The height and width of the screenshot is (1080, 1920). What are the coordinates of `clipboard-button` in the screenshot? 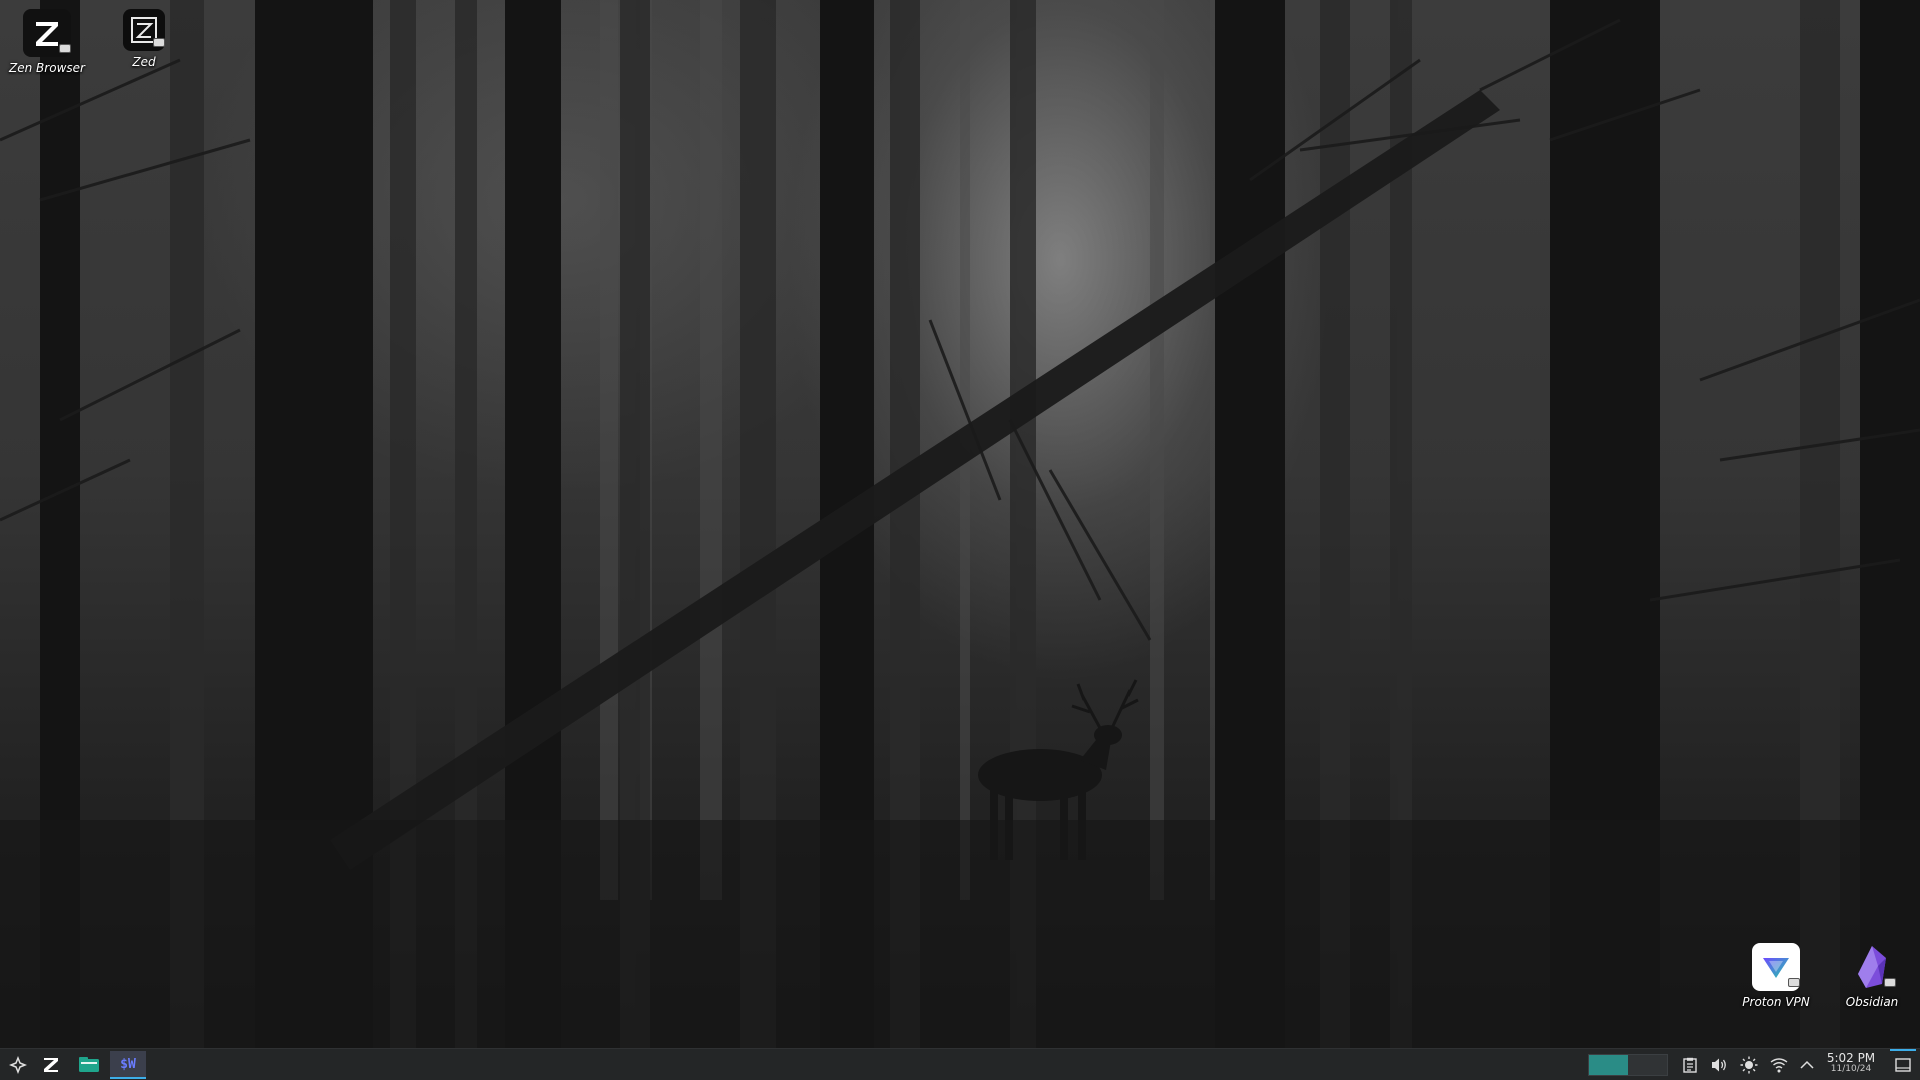 It's located at (1690, 1065).